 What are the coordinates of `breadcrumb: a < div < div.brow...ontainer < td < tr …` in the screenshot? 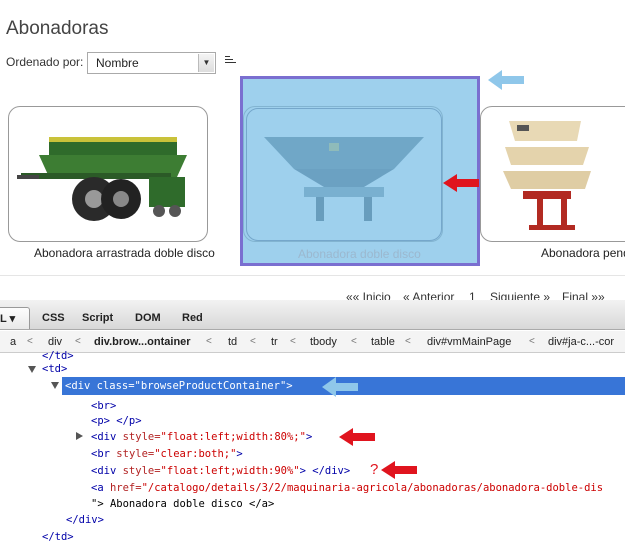 It's located at (312, 342).